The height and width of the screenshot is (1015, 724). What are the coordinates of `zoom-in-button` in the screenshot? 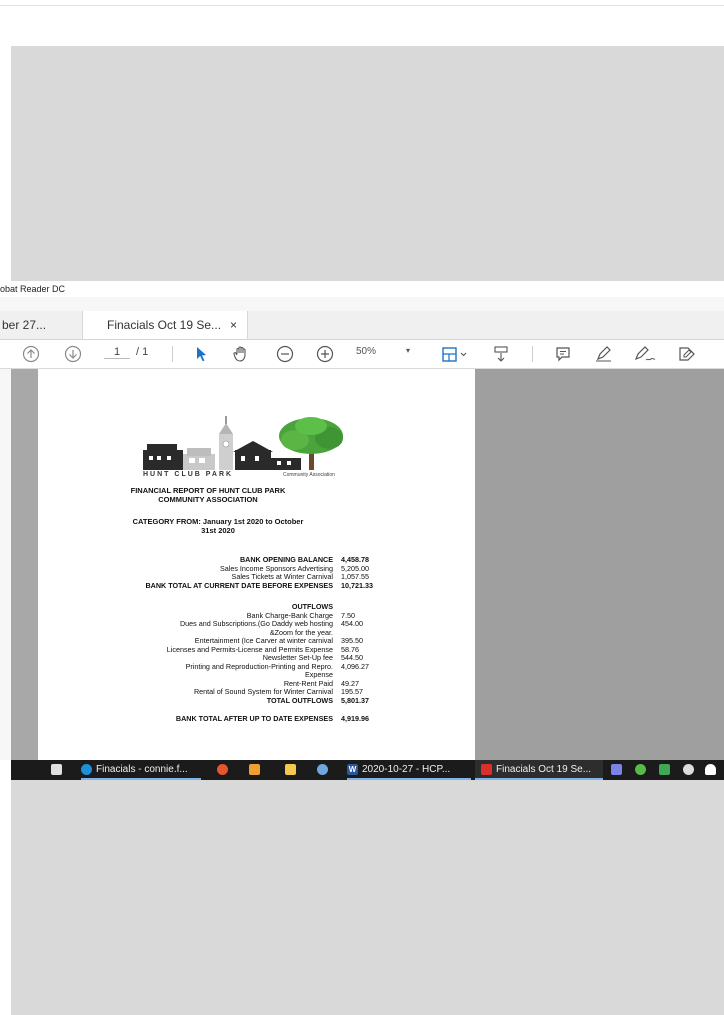 It's located at (325, 354).